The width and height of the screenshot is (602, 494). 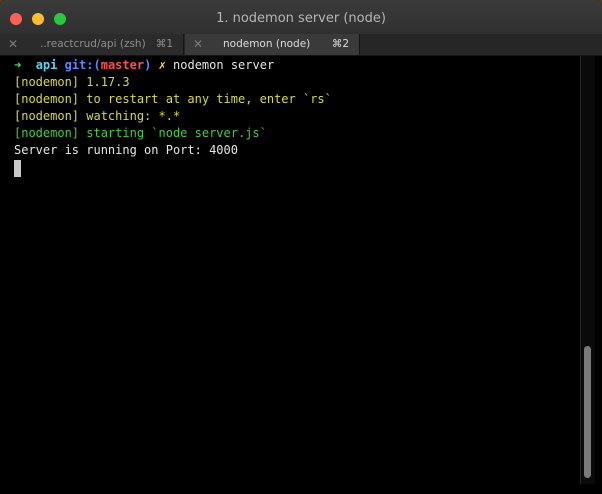 I want to click on tab-label: ..reactcrud/api (zsh), so click(x=93, y=44).